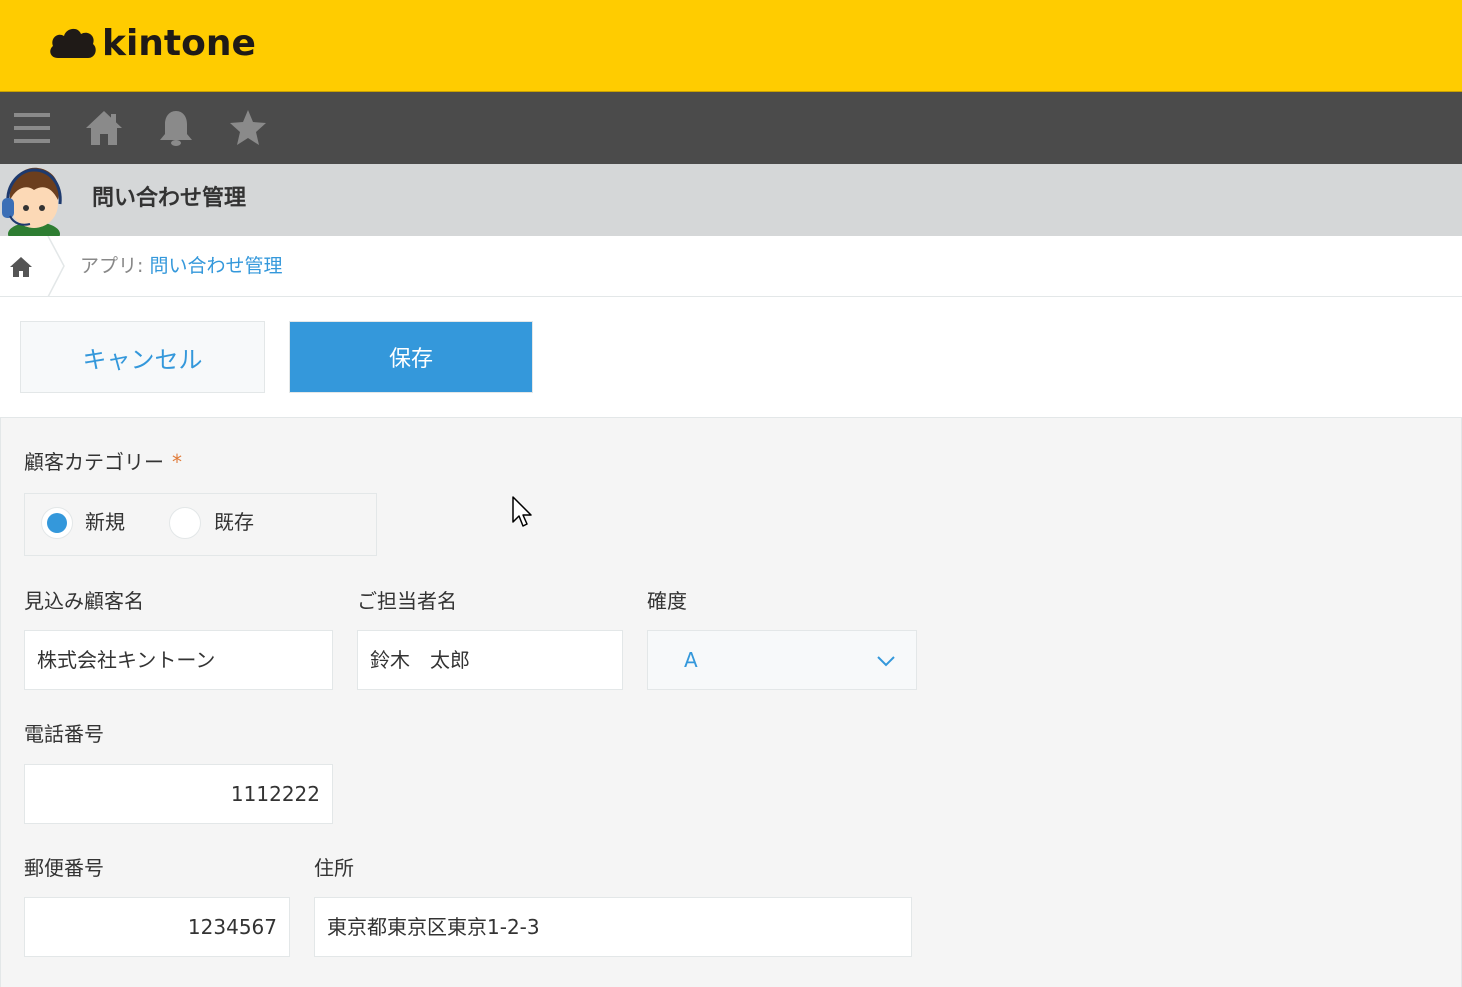 This screenshot has width=1462, height=987. Describe the element at coordinates (64, 868) in the screenshot. I see `postal-code-label: 郵便番号` at that location.